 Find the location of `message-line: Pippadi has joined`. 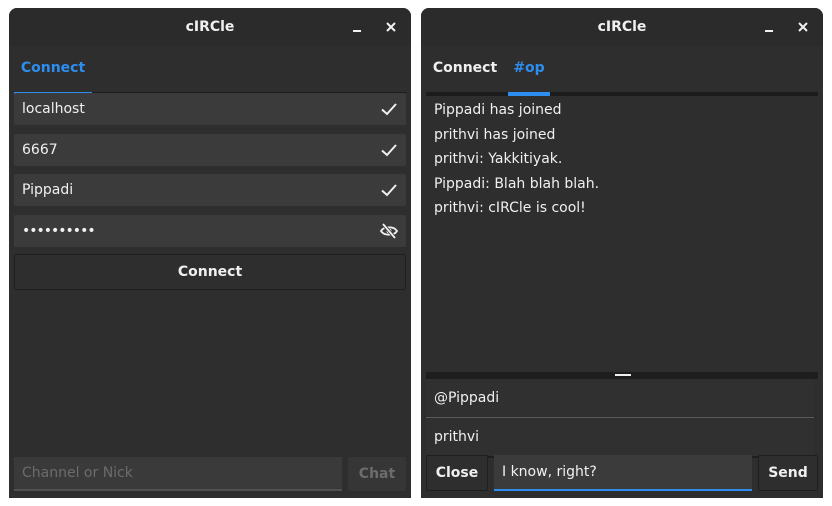

message-line: Pippadi has joined is located at coordinates (498, 110).